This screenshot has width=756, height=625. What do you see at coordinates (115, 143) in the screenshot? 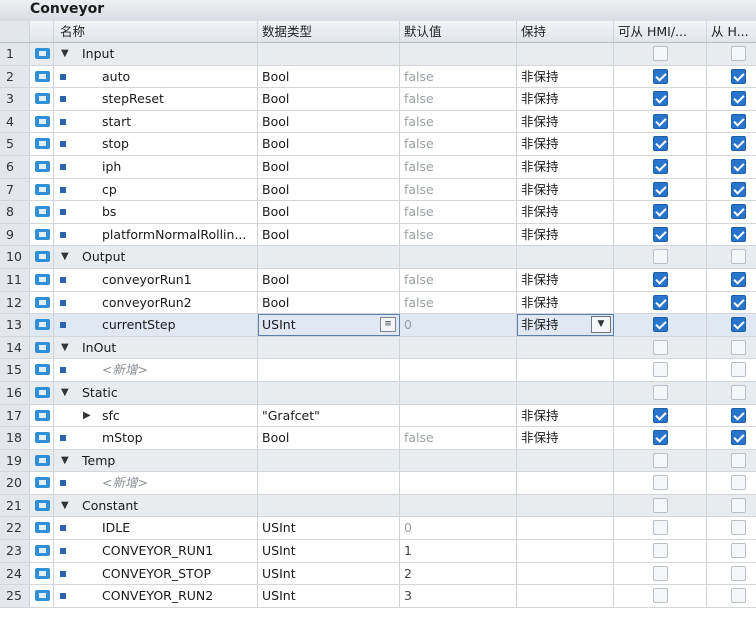
I see `variable-name: stop` at bounding box center [115, 143].